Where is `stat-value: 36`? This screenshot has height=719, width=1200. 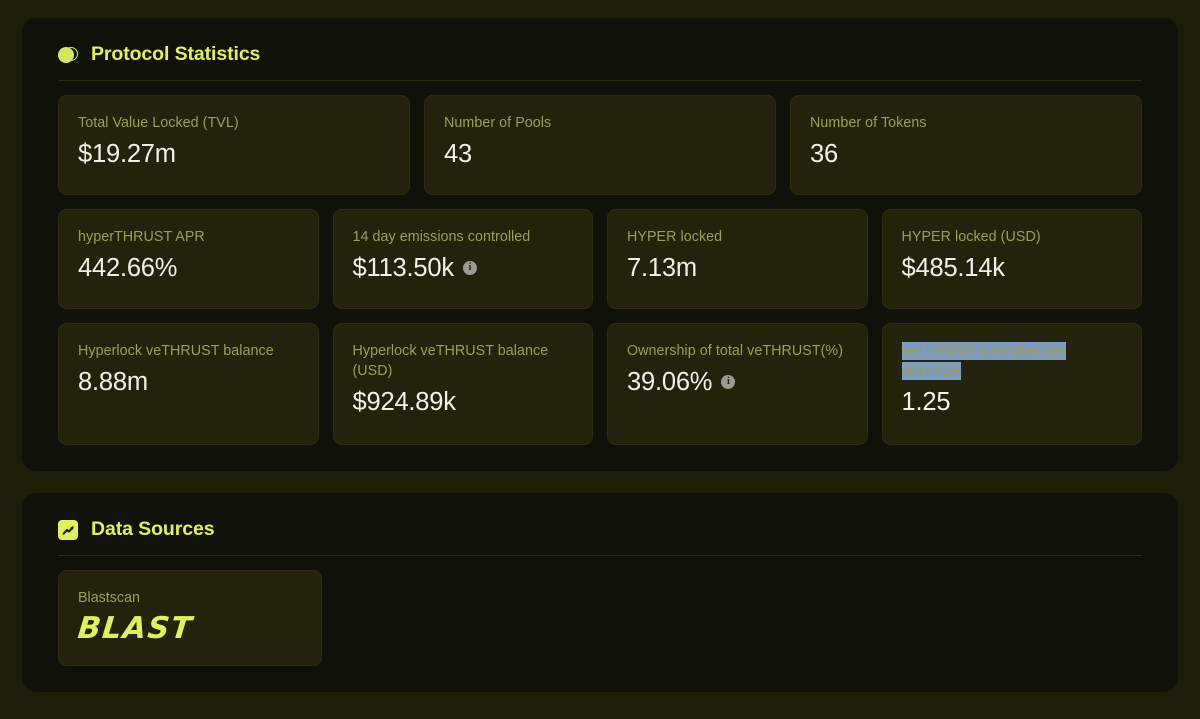
stat-value: 36 is located at coordinates (824, 154).